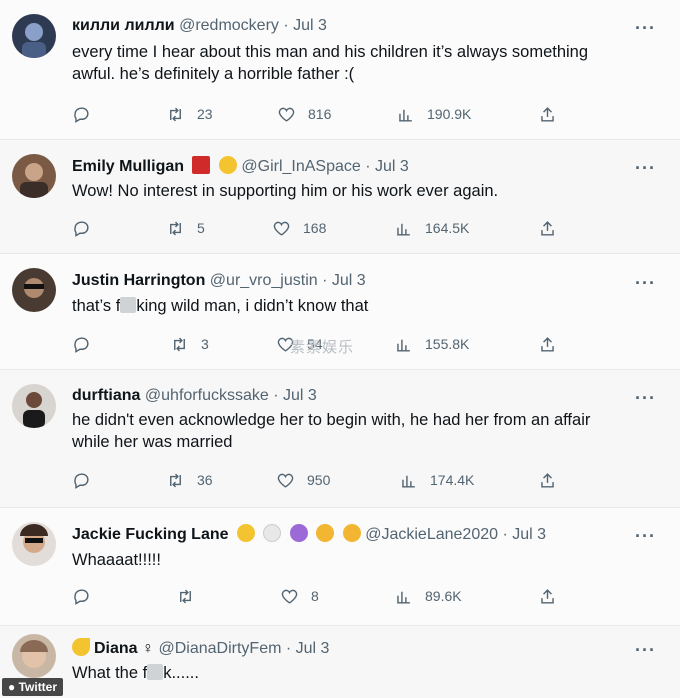 This screenshot has height=698, width=680. What do you see at coordinates (320, 114) in the screenshot?
I see `like-count: 816` at bounding box center [320, 114].